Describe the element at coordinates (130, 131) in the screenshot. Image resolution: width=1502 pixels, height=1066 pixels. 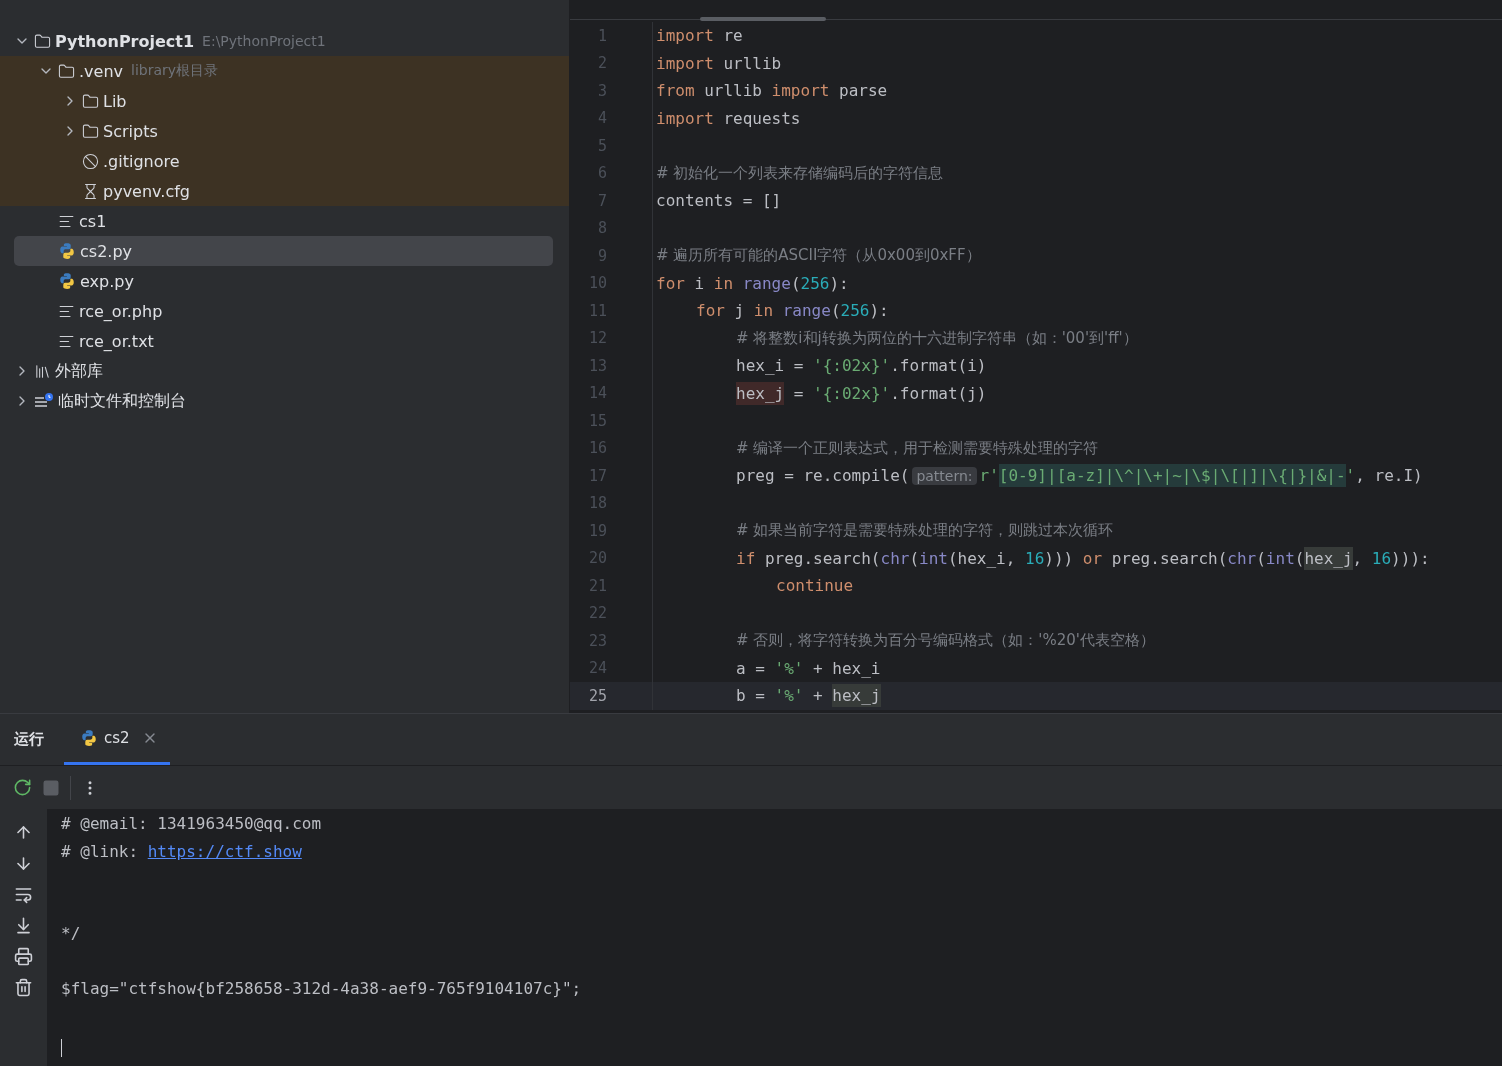
I see `tree-item-label: Scripts` at that location.